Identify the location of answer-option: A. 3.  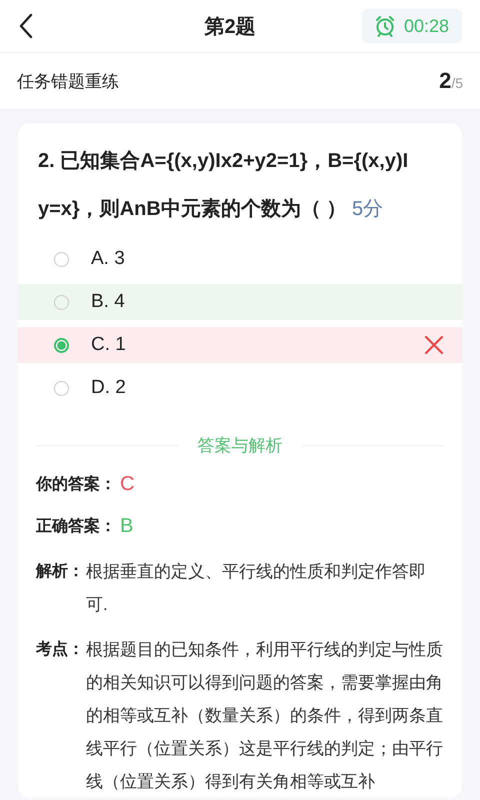
(240, 259).